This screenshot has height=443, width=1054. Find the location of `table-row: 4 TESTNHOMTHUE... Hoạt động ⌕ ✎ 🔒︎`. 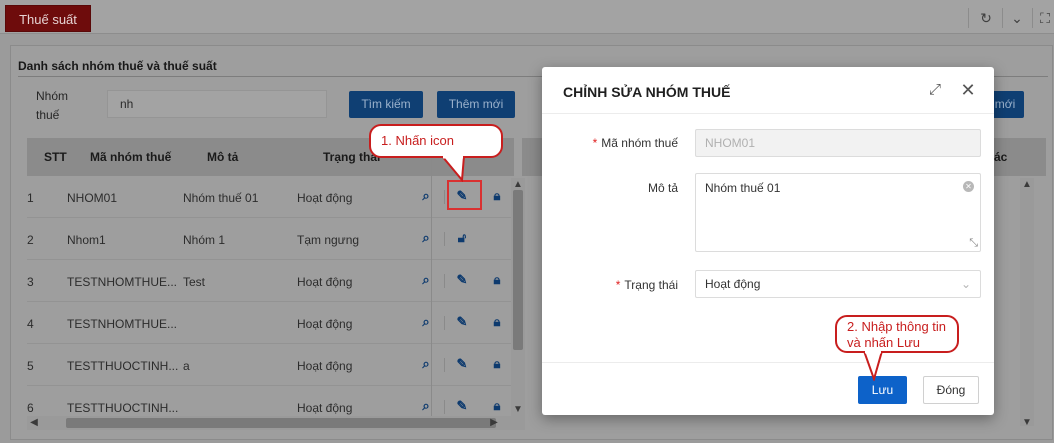

table-row: 4 TESTNHOMTHUE... Hoạt động ⌕ ✎ 🔒︎ is located at coordinates (270, 323).